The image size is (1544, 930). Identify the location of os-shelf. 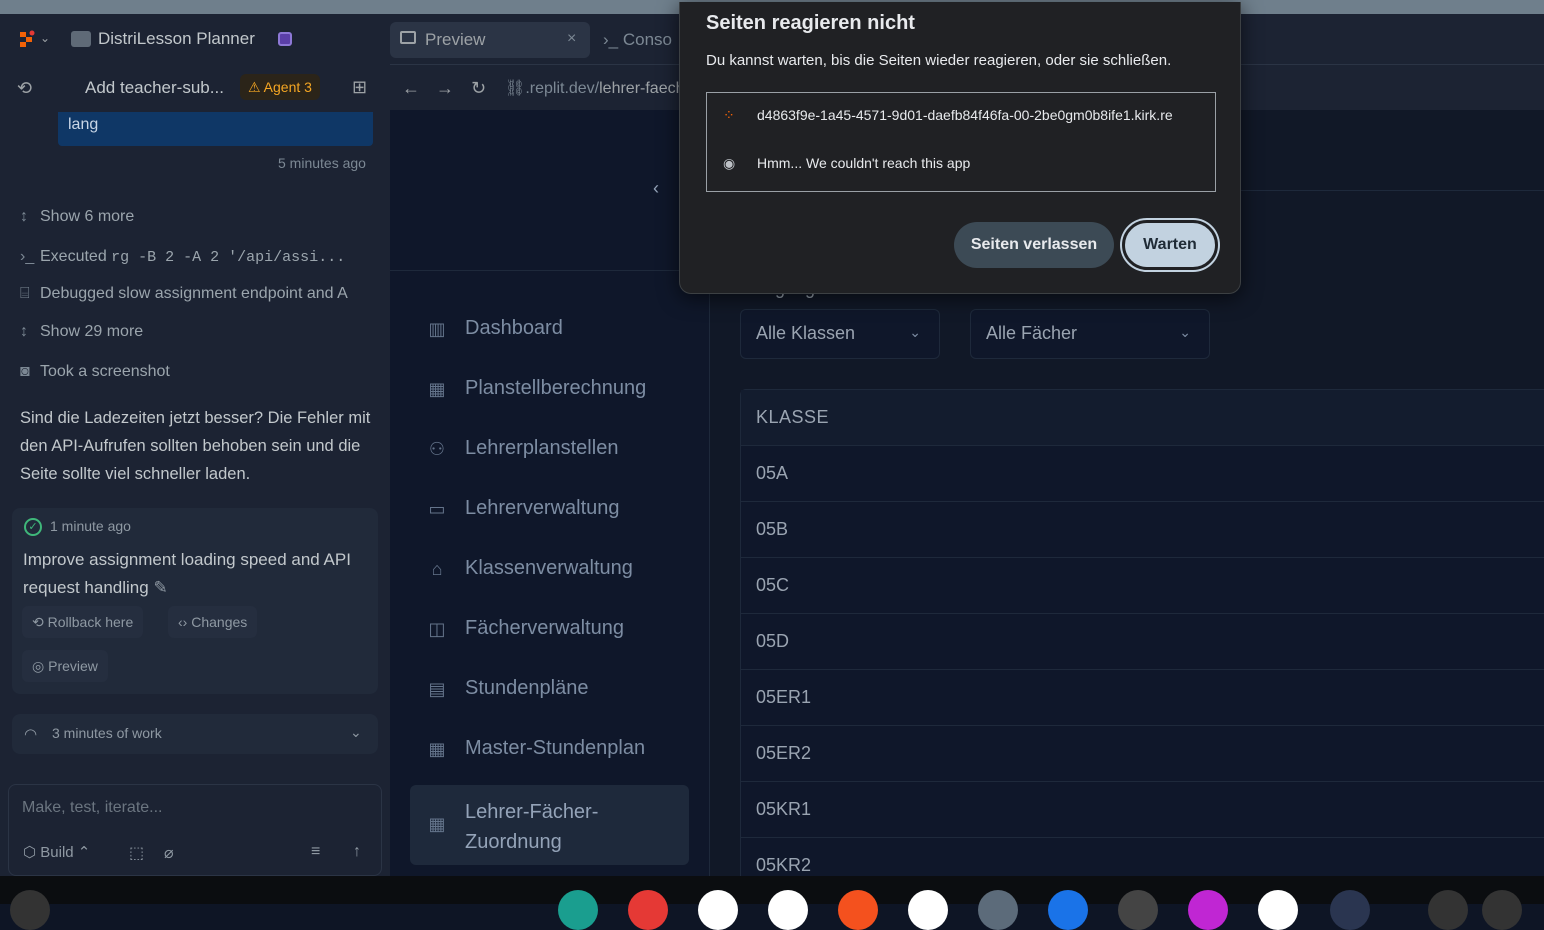
(772, 903).